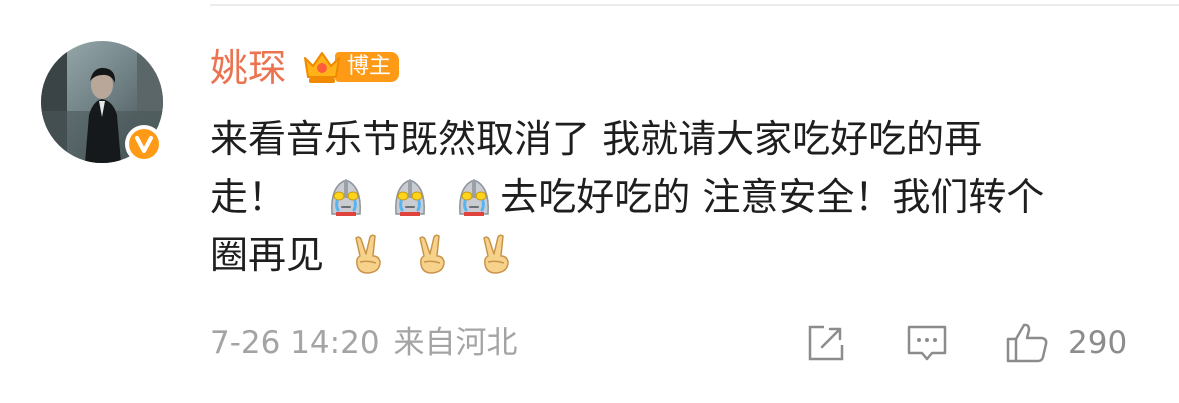 This screenshot has width=1179, height=403. I want to click on author-name: 姚琛, so click(248, 68).